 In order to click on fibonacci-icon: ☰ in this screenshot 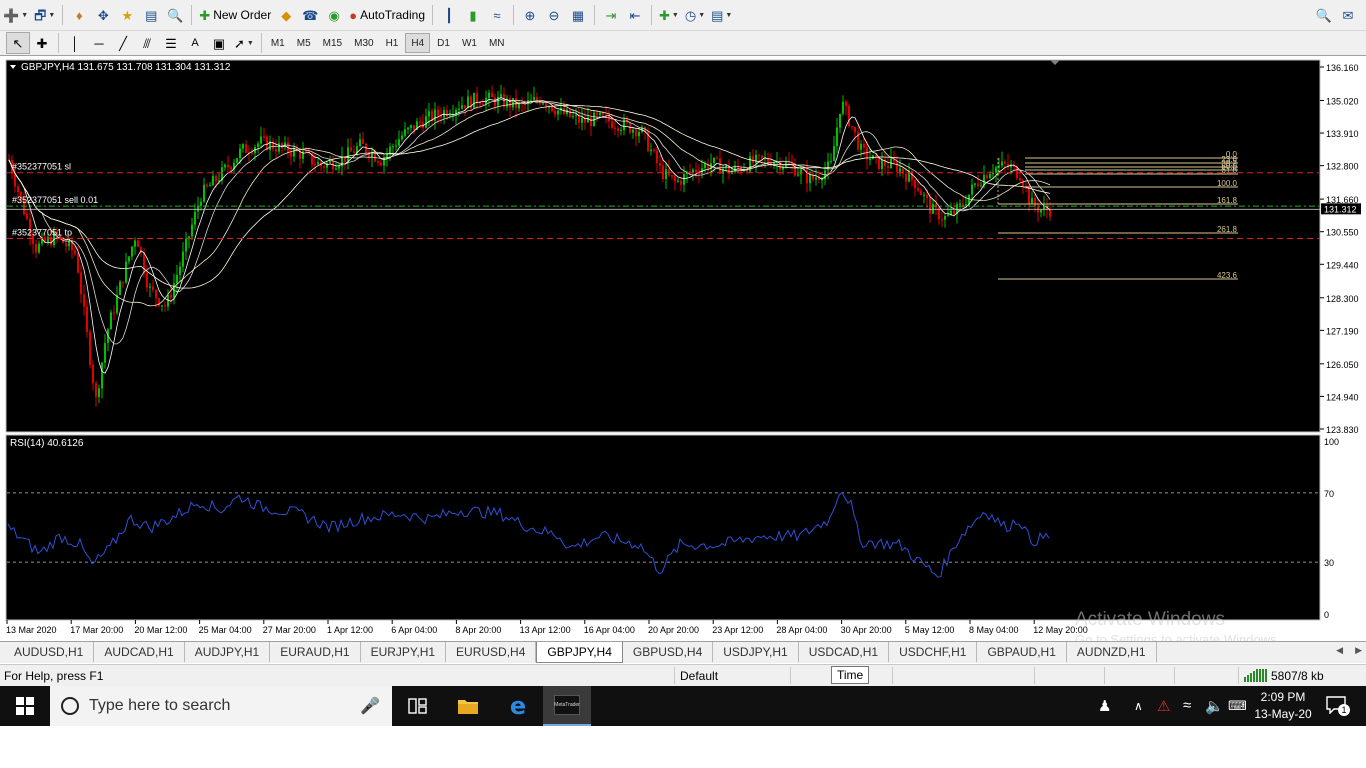, I will do `click(171, 43)`.